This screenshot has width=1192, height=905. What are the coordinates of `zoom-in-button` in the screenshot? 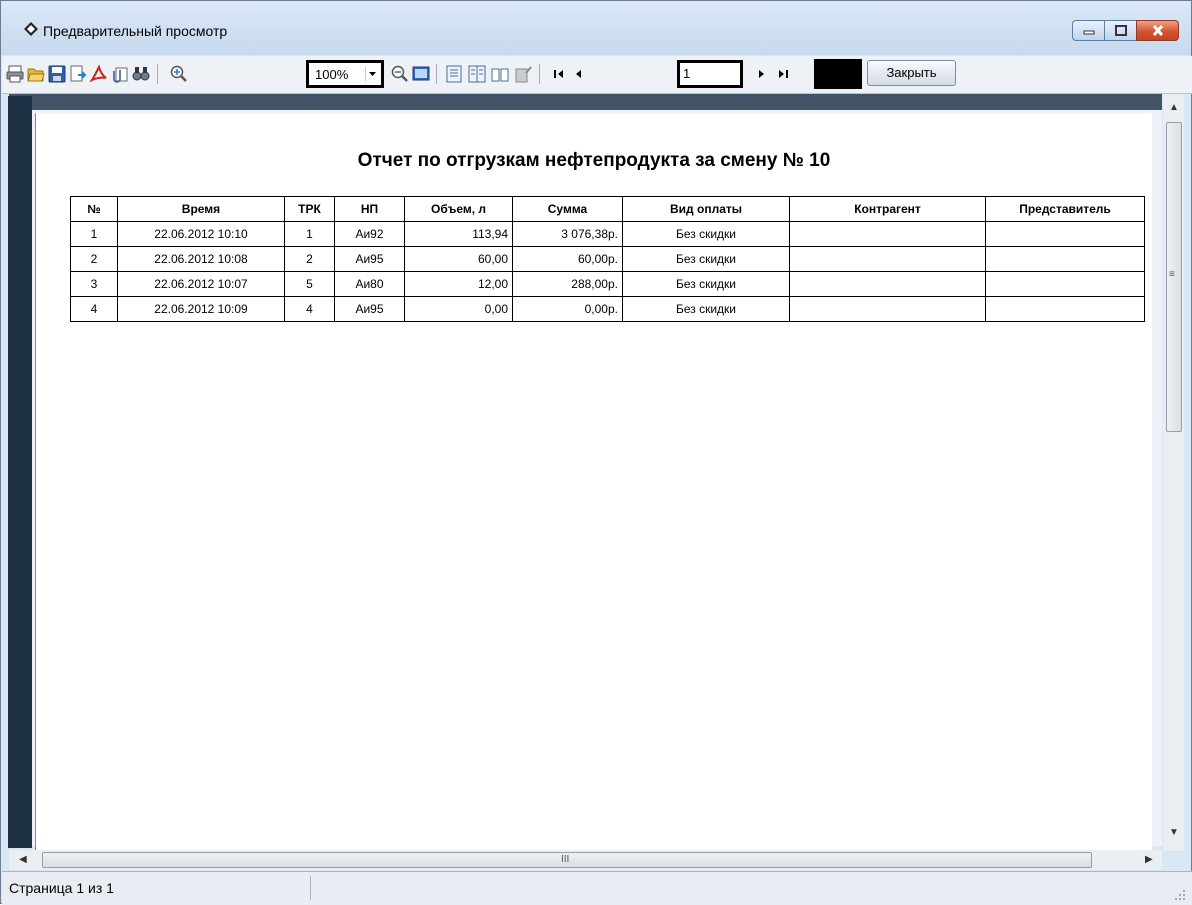 It's located at (179, 74).